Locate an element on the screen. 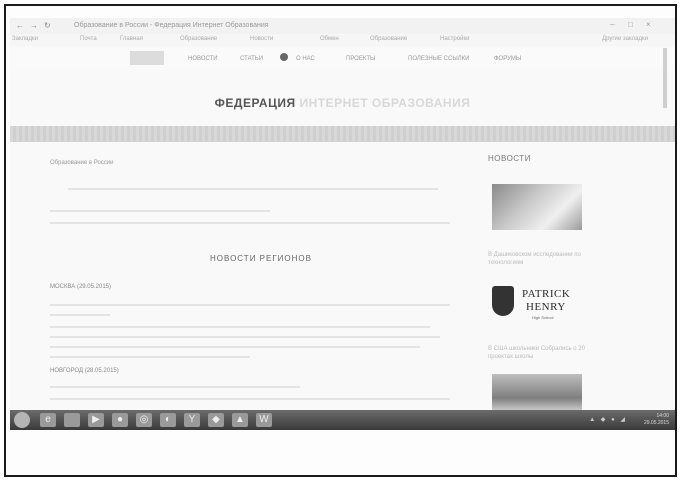  nav-item-links: Полезные ссылки is located at coordinates (438, 59).